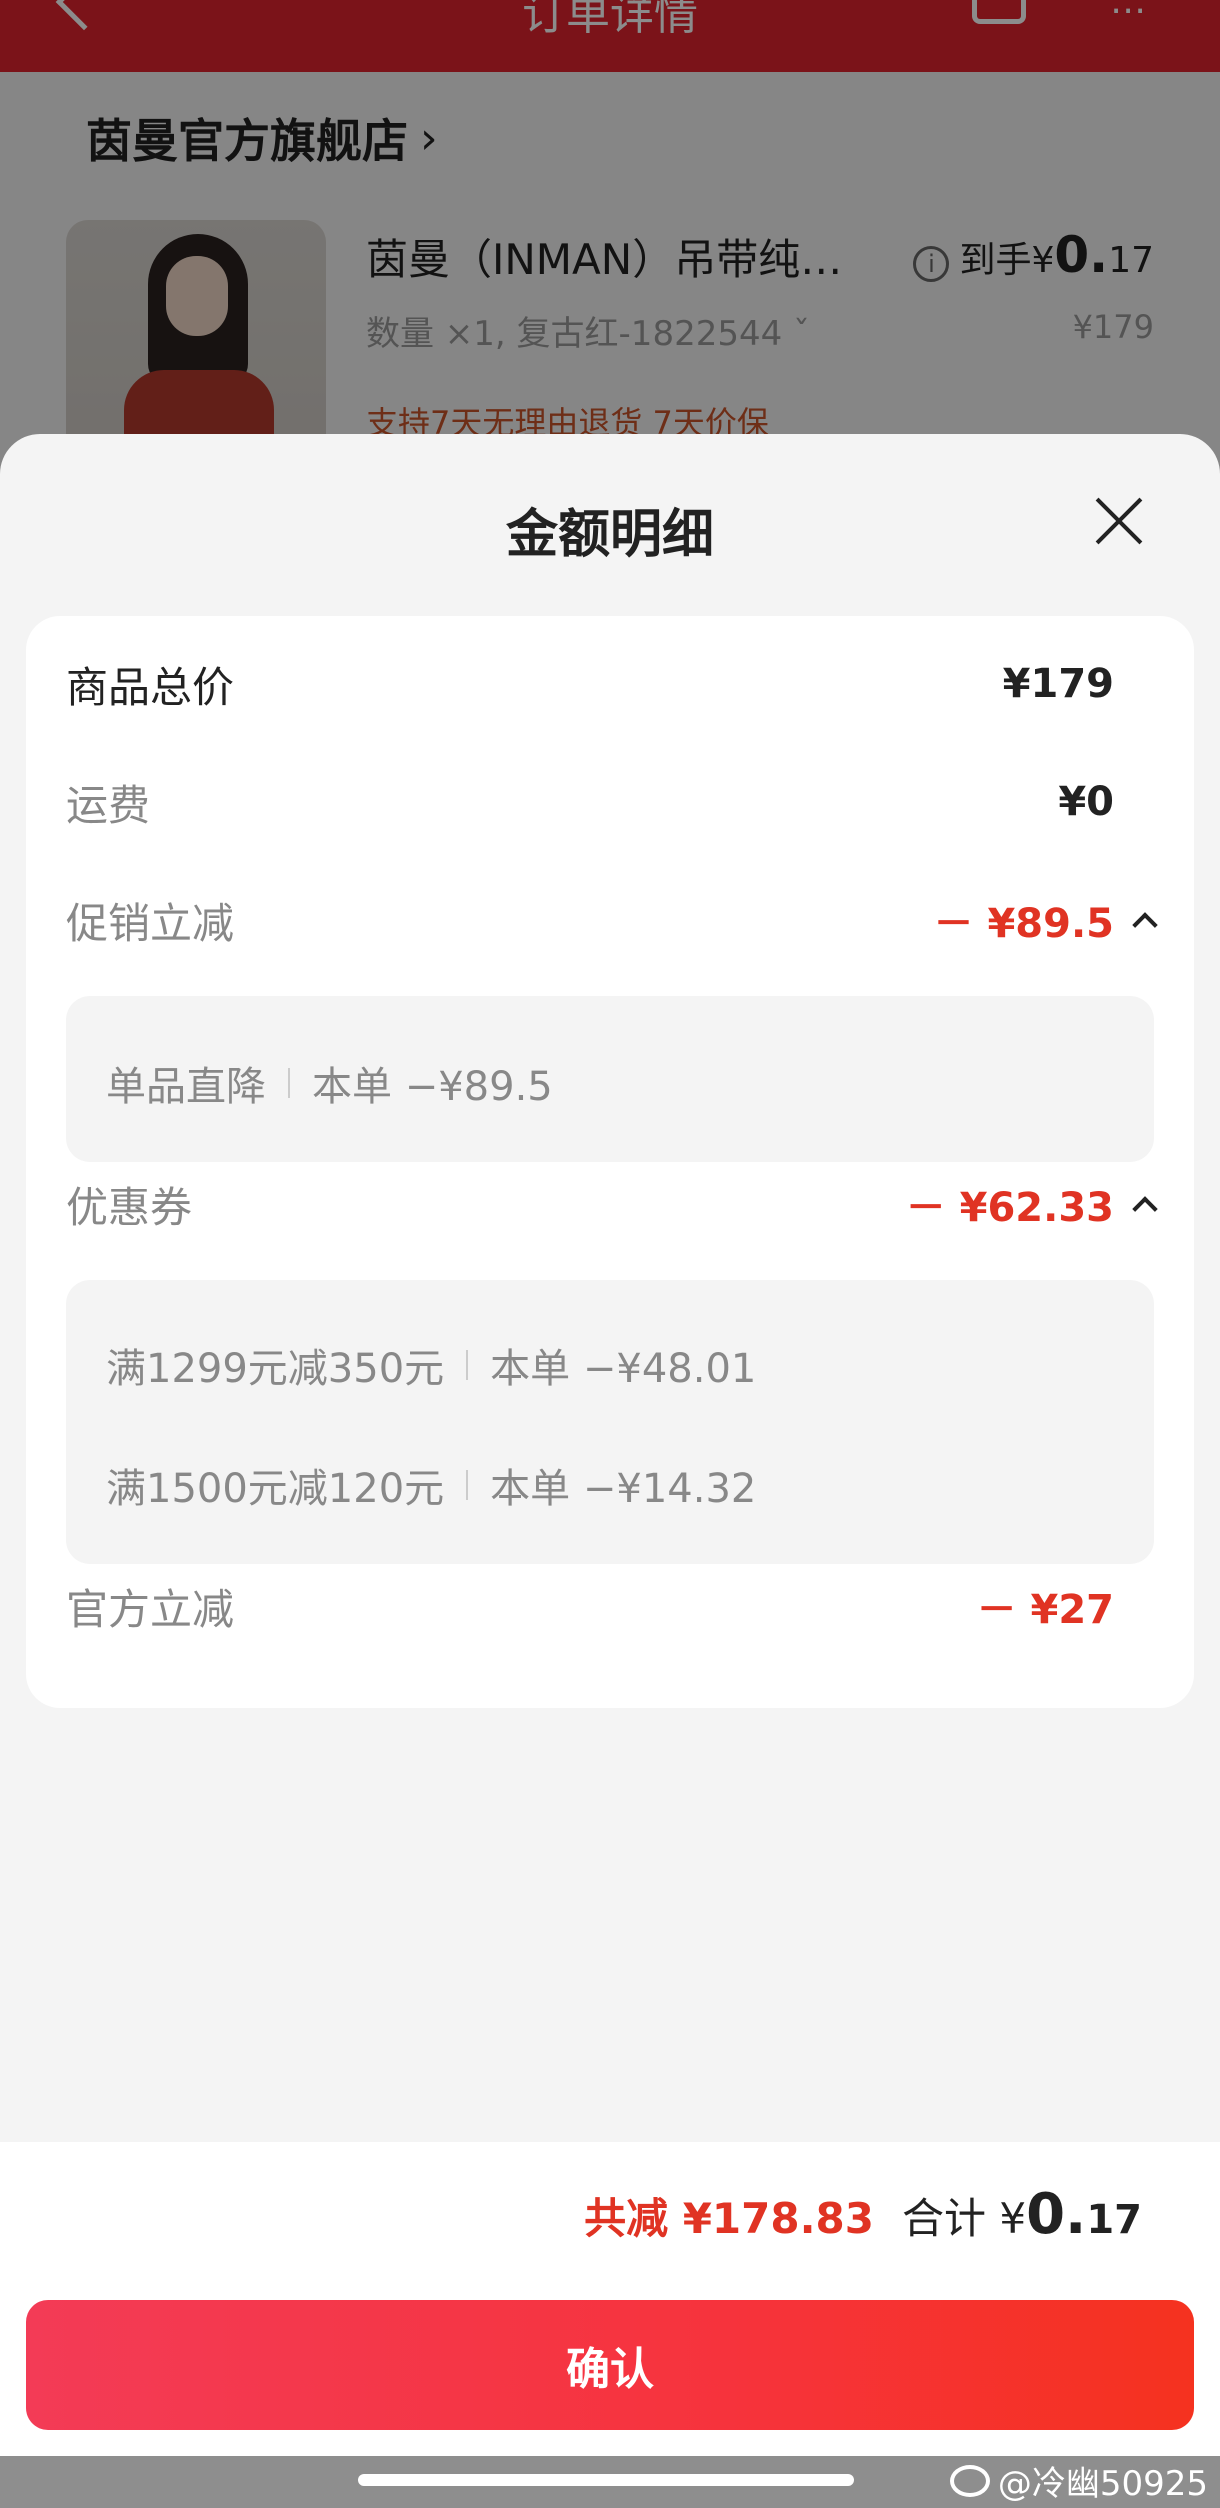 The image size is (1220, 2508). What do you see at coordinates (186, 1087) in the screenshot?
I see `promo-detail-name: 单品直降` at bounding box center [186, 1087].